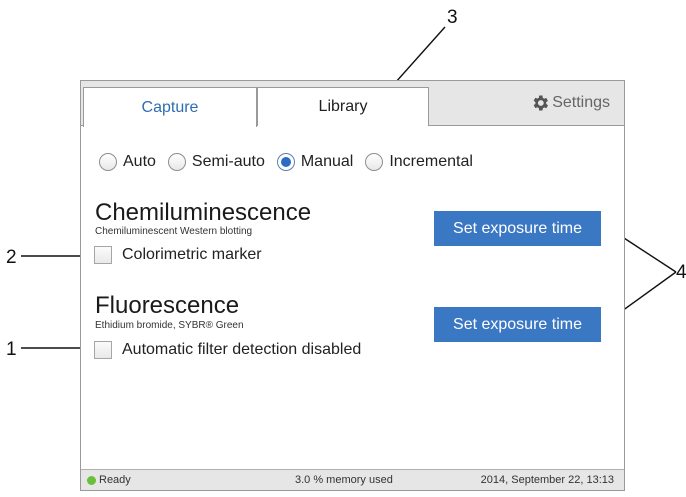 This screenshot has height=497, width=686. What do you see at coordinates (285, 162) in the screenshot?
I see `radio-circle-selected` at bounding box center [285, 162].